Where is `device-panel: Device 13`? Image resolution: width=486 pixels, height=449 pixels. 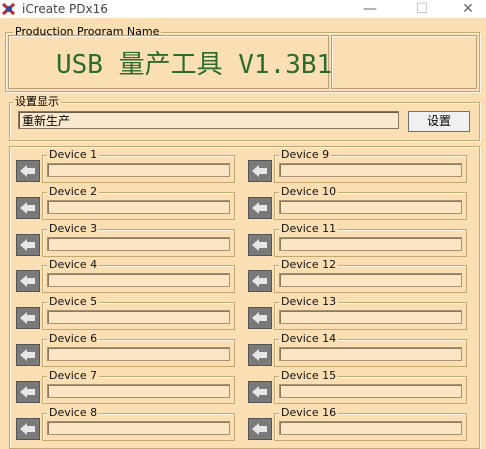
device-panel: Device 13 is located at coordinates (353, 314).